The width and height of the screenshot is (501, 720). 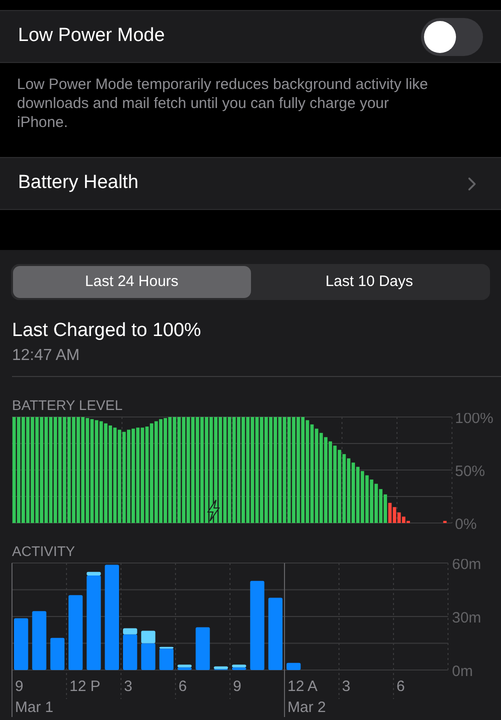 I want to click on axis-label: 30m, so click(x=467, y=618).